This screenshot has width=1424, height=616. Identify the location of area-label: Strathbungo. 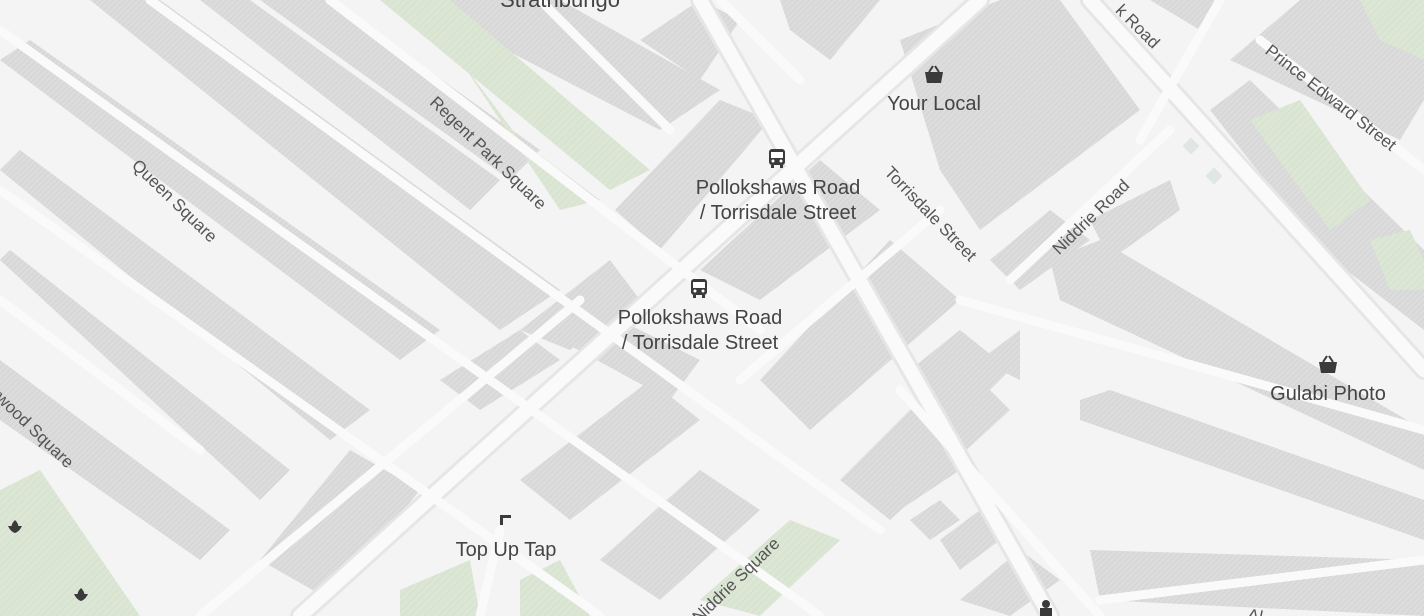
(560, 7).